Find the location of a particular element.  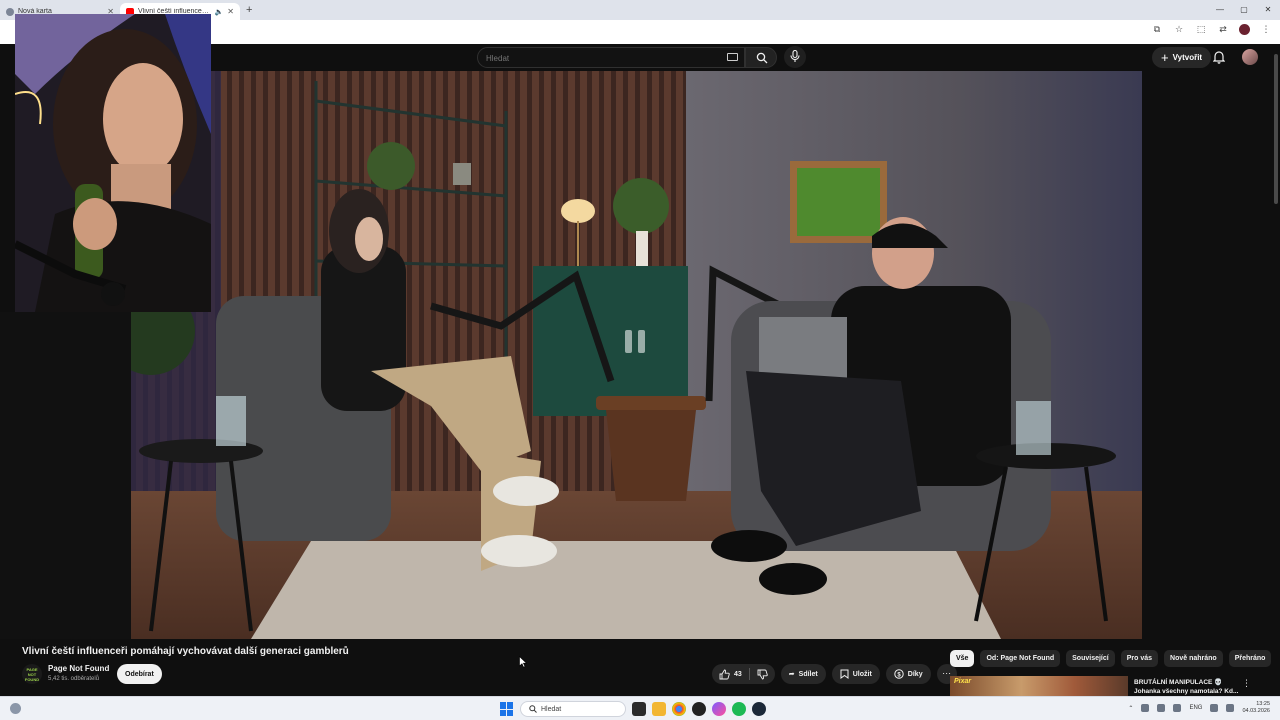

plus-icon: + is located at coordinates (1165, 57).